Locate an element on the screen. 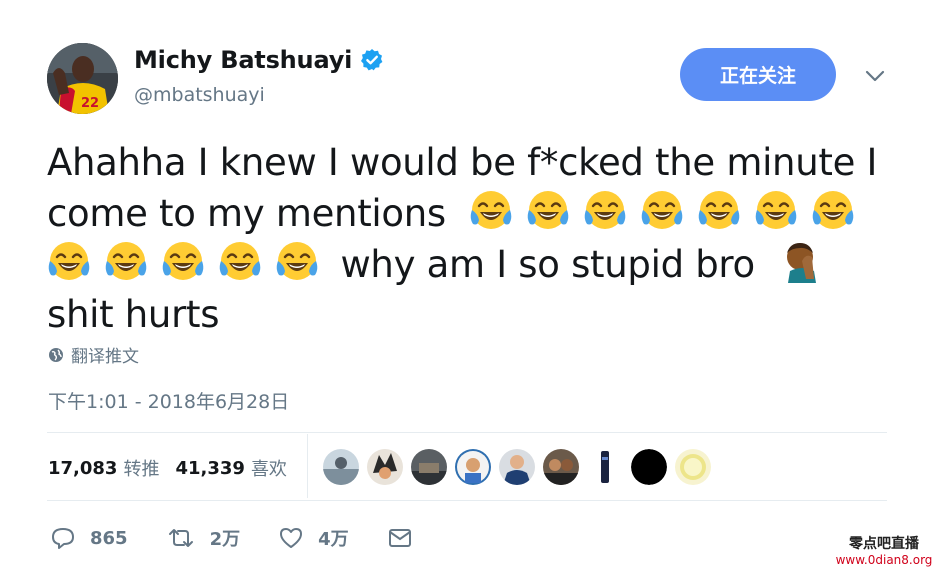  translate-tweet-link: 翻译推文 is located at coordinates (93, 354).